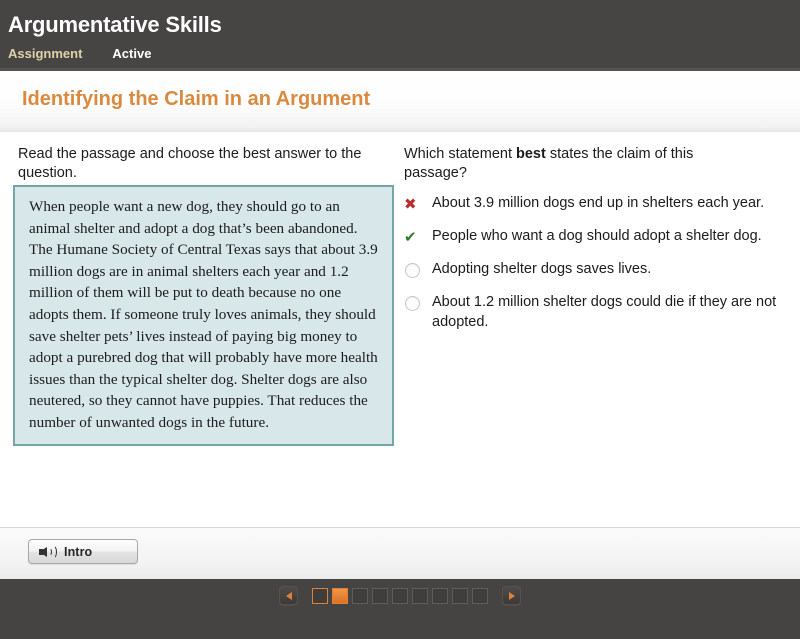 Image resolution: width=800 pixels, height=639 pixels. Describe the element at coordinates (115, 24) in the screenshot. I see `course-title: Argumentative Skills` at that location.